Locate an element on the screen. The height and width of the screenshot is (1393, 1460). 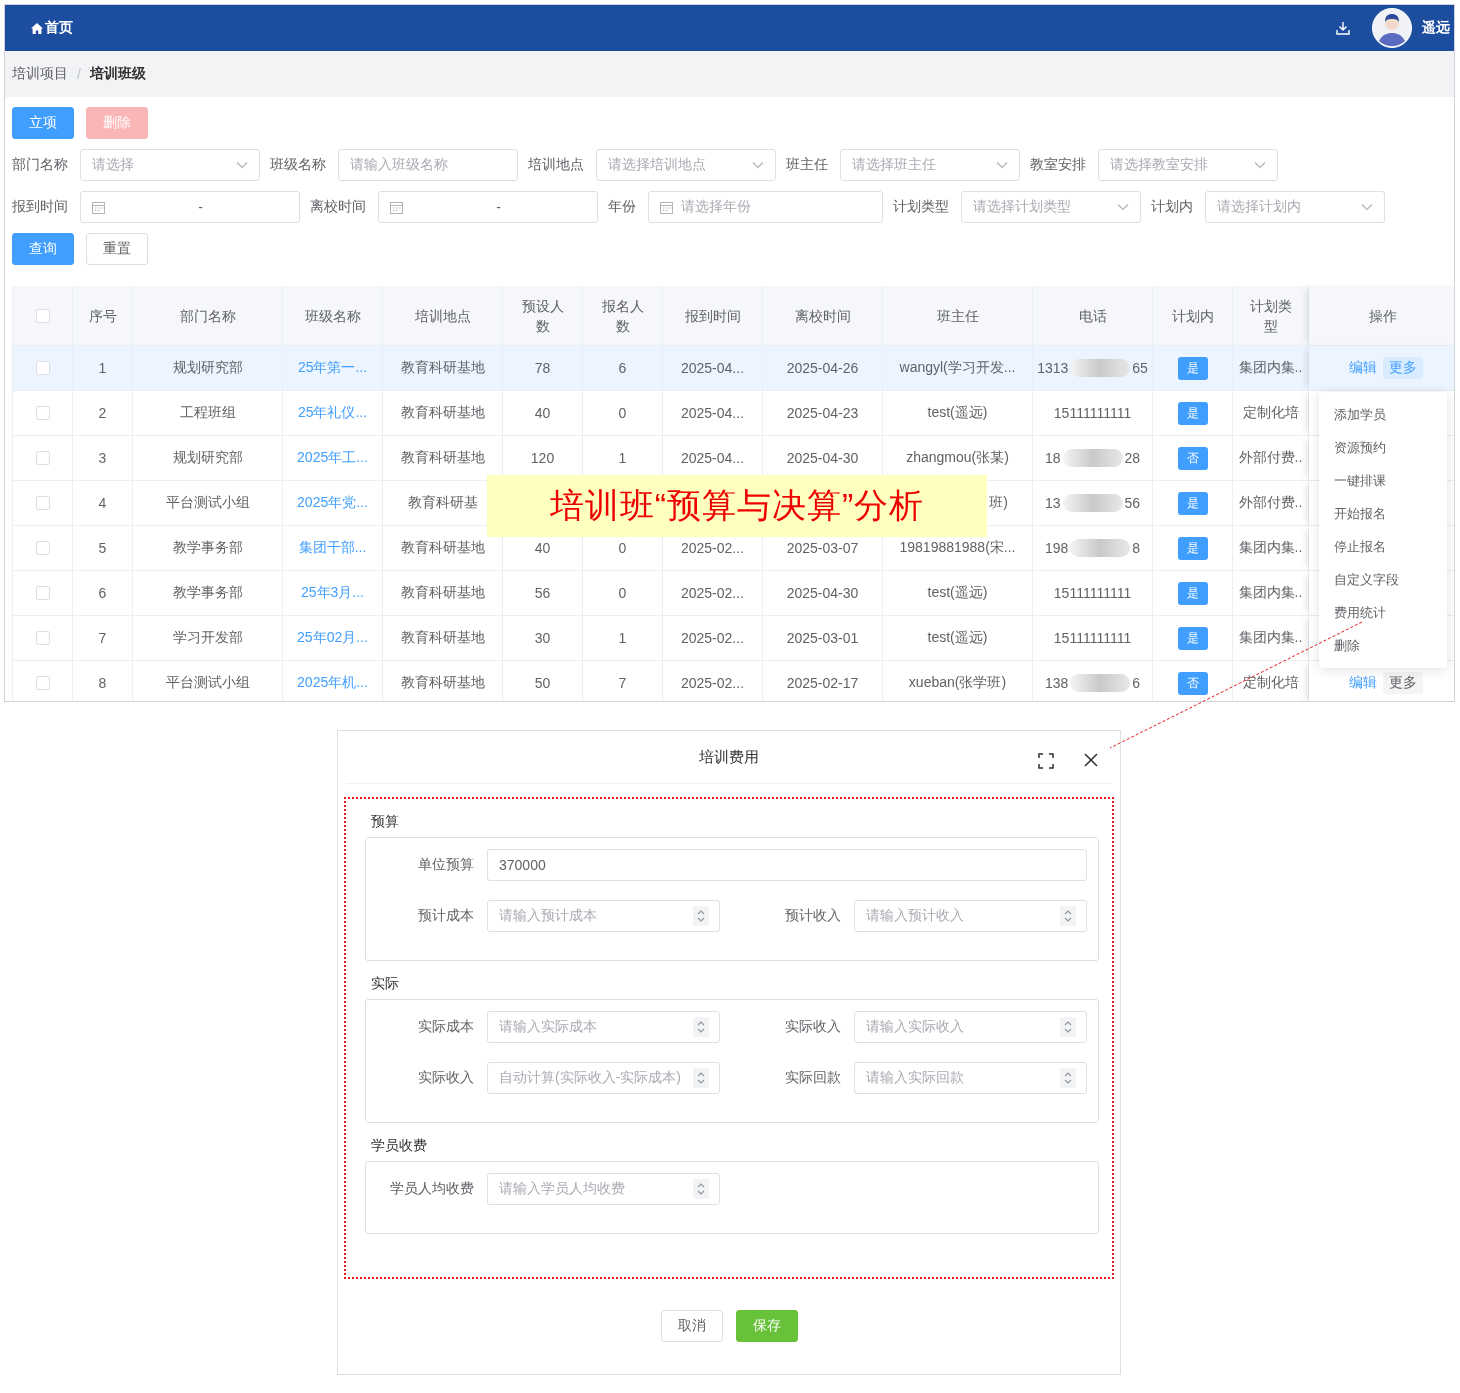
number-field: 自动计算(实际收入-实际成本) is located at coordinates (603, 1078).